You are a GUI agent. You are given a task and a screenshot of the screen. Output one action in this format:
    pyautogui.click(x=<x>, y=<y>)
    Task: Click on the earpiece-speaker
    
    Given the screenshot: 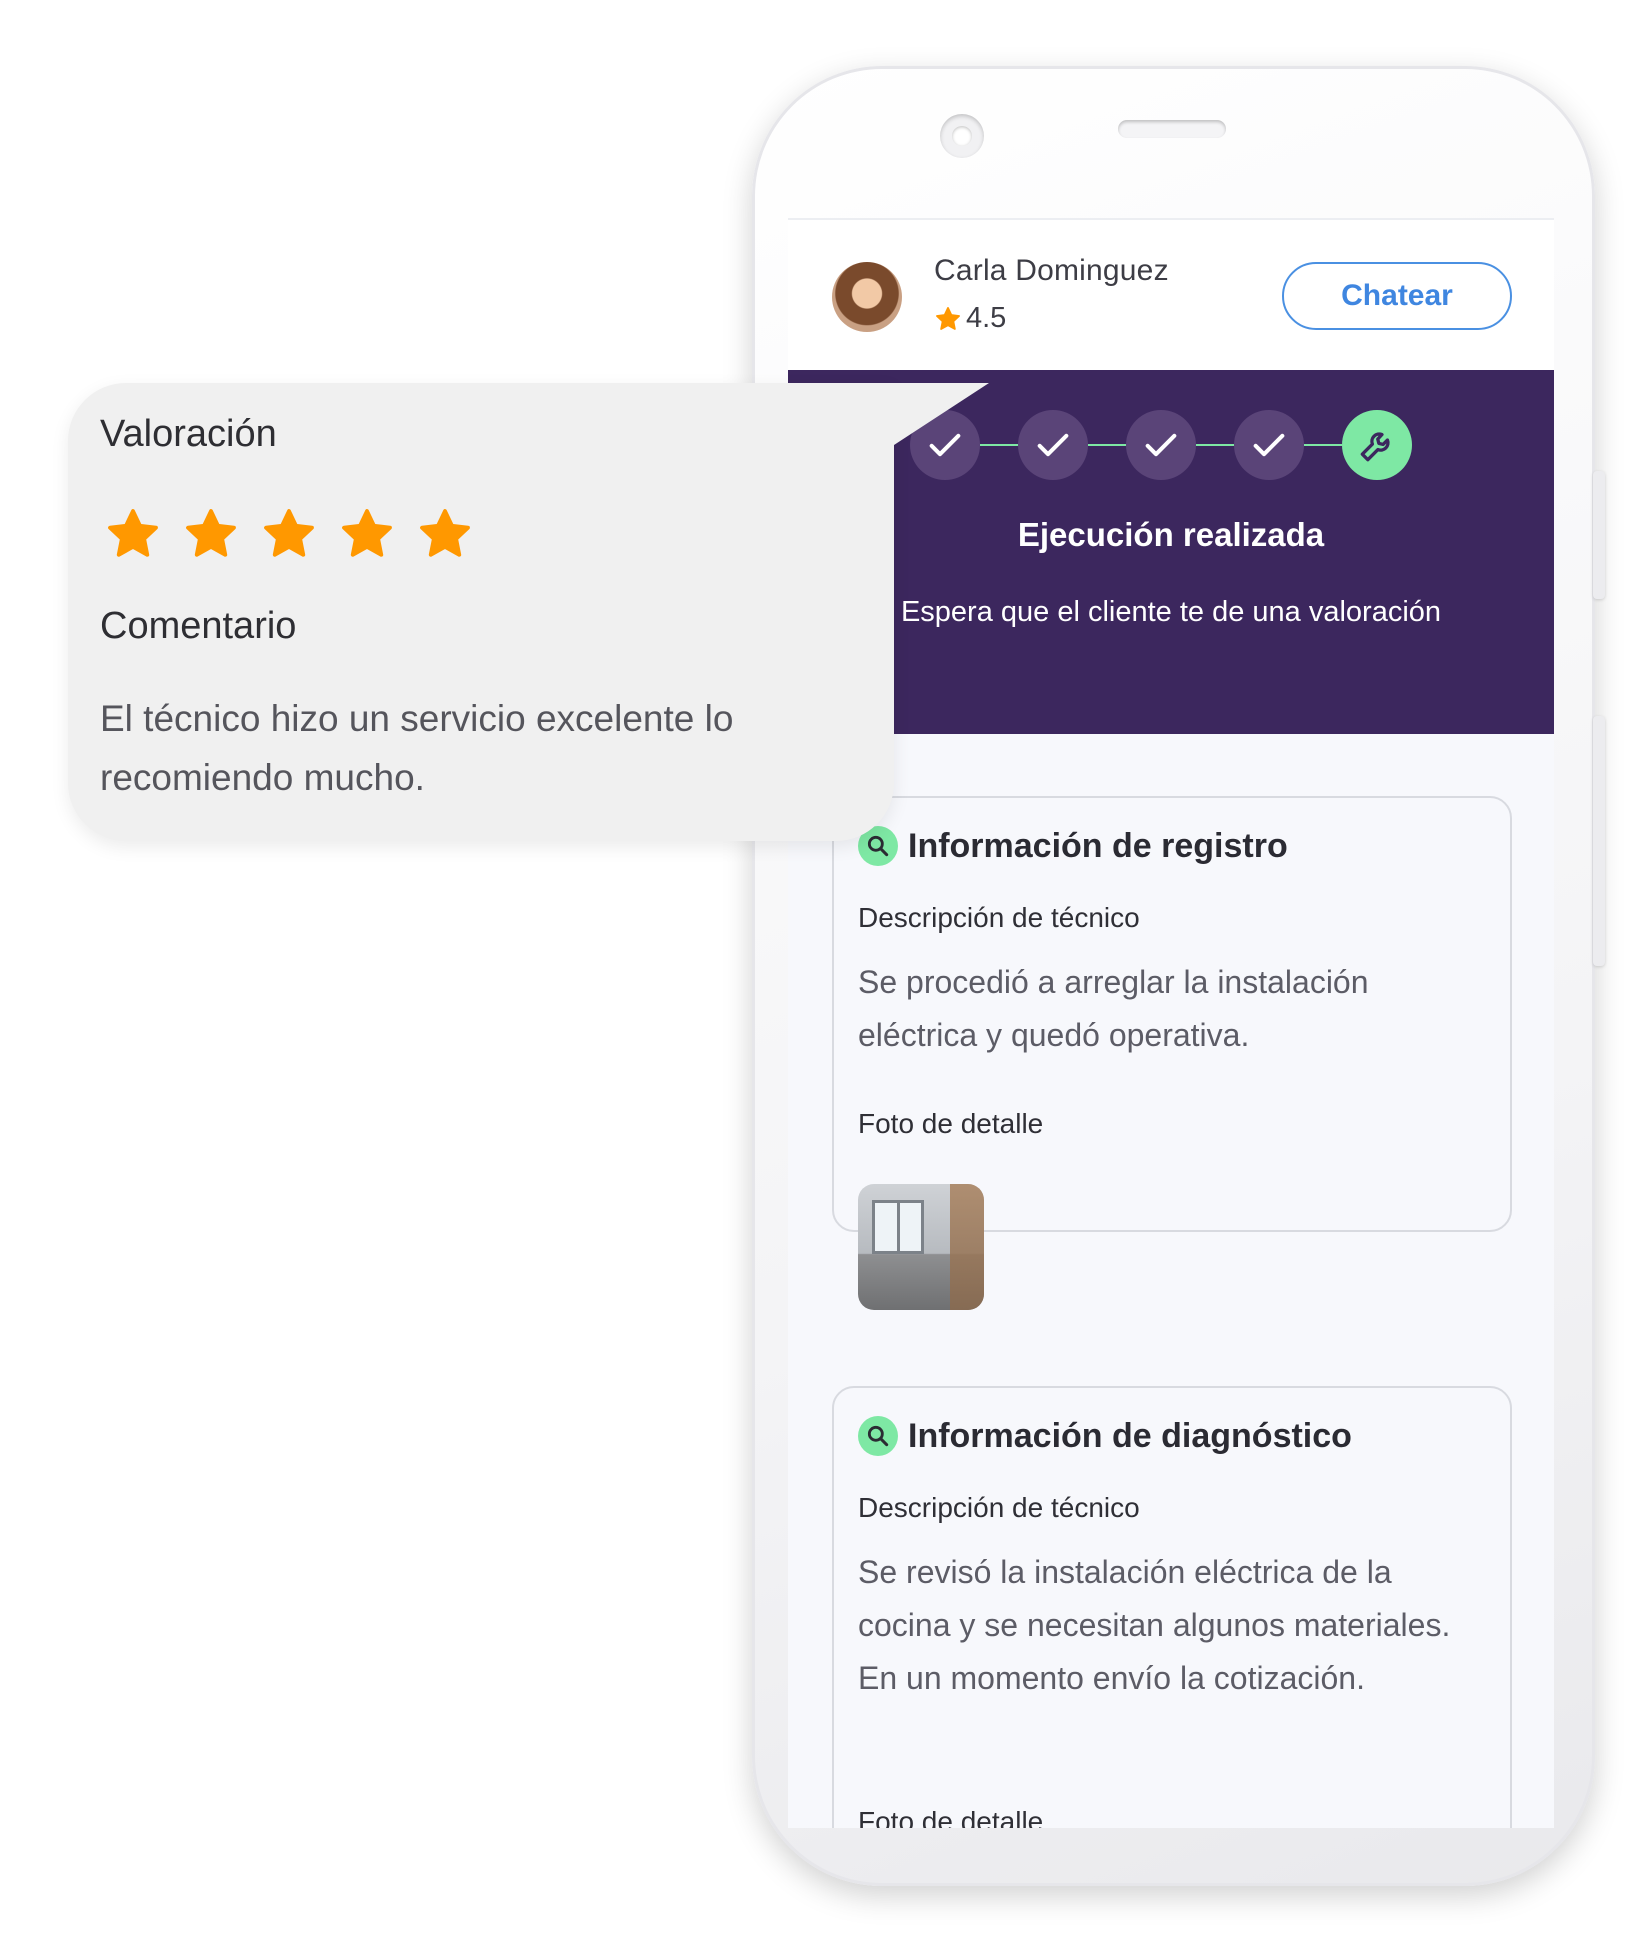 What is the action you would take?
    pyautogui.click(x=1172, y=129)
    